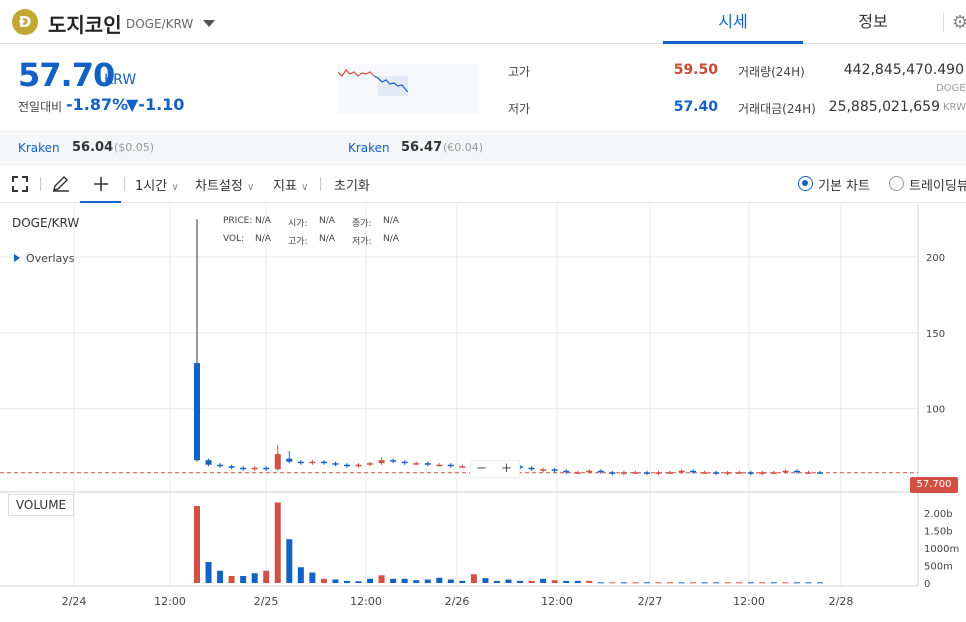 The image size is (966, 622). What do you see at coordinates (519, 109) in the screenshot?
I see `low-label: 저가` at bounding box center [519, 109].